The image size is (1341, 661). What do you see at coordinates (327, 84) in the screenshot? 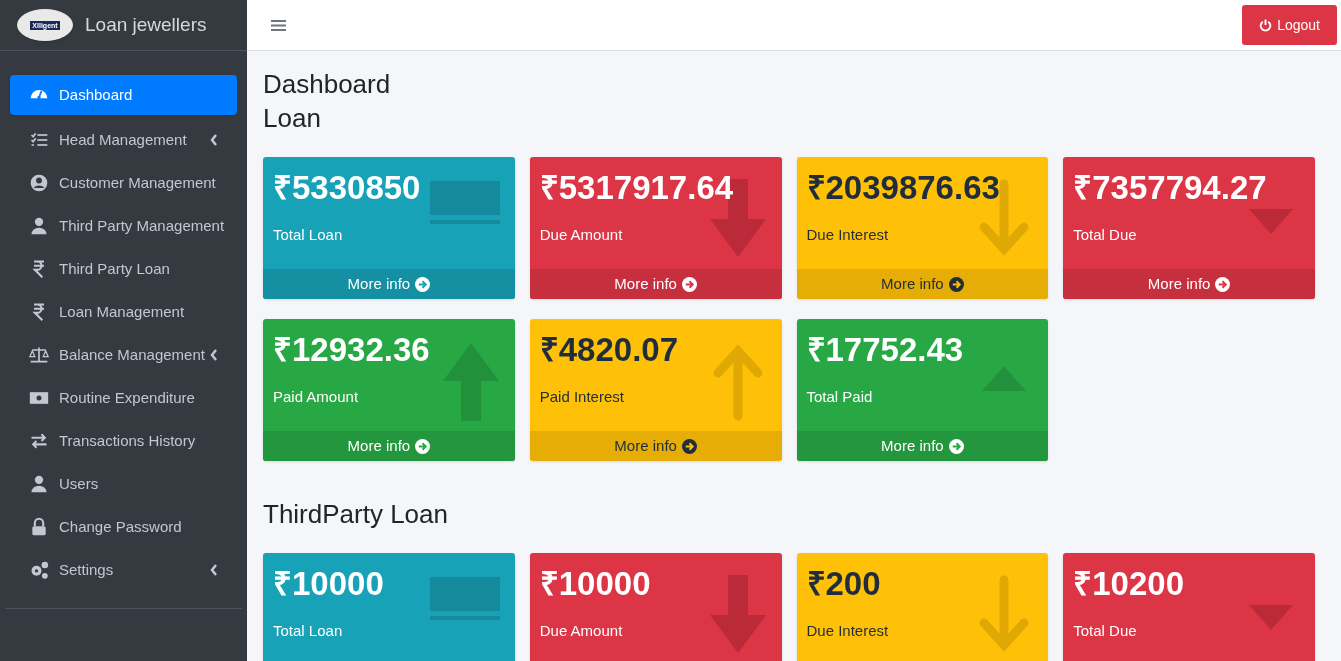
I see `page-title: Dashboard` at bounding box center [327, 84].